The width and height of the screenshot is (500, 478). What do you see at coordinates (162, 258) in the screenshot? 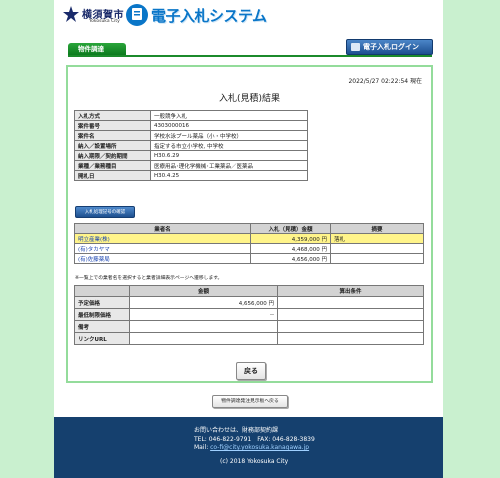
I see `bid-vendor-cell: (有)佐藤薬局` at bounding box center [162, 258].